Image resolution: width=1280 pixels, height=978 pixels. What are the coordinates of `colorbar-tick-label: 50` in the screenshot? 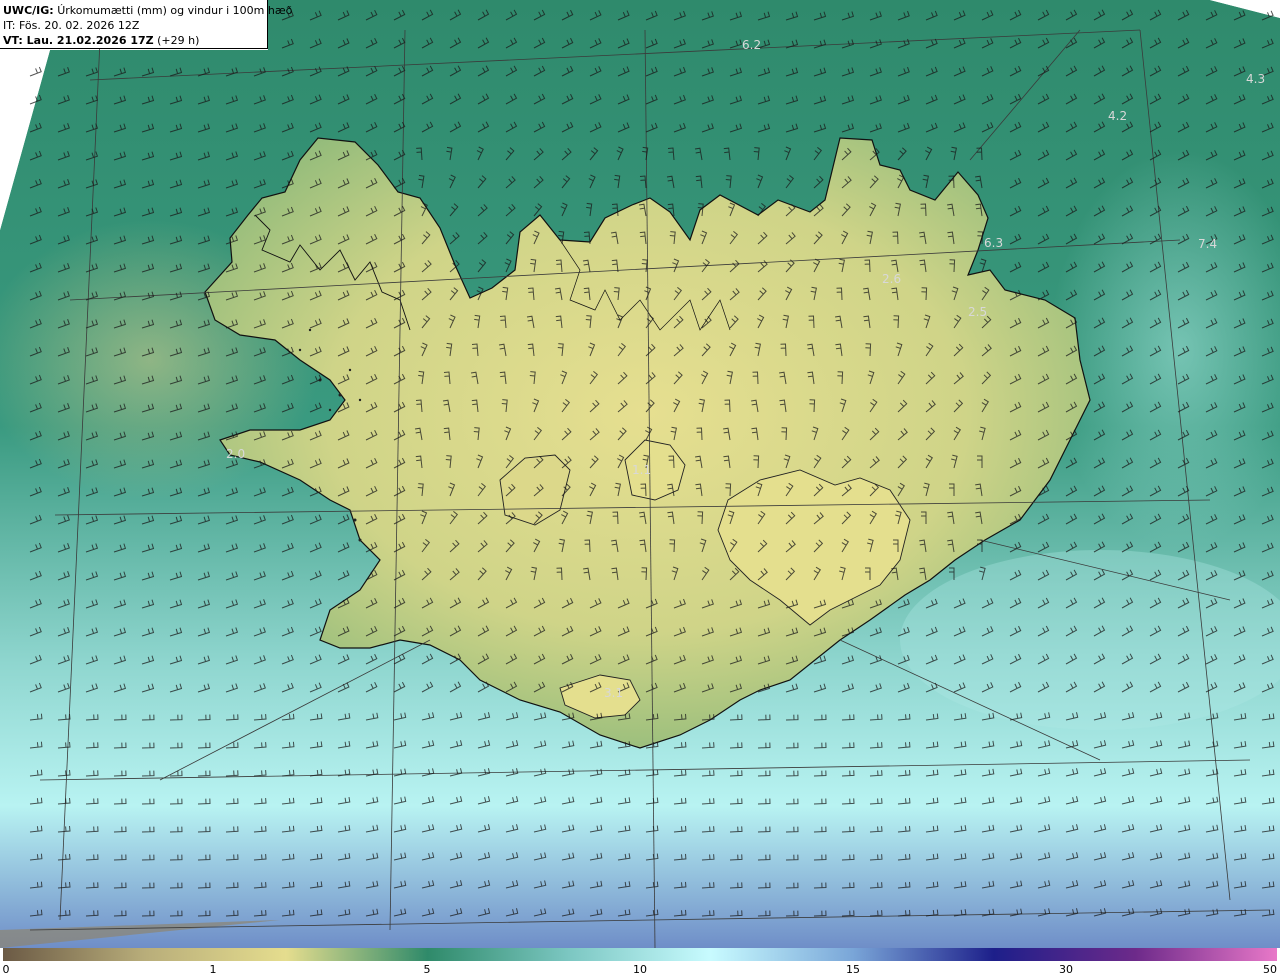 It's located at (1270, 969).